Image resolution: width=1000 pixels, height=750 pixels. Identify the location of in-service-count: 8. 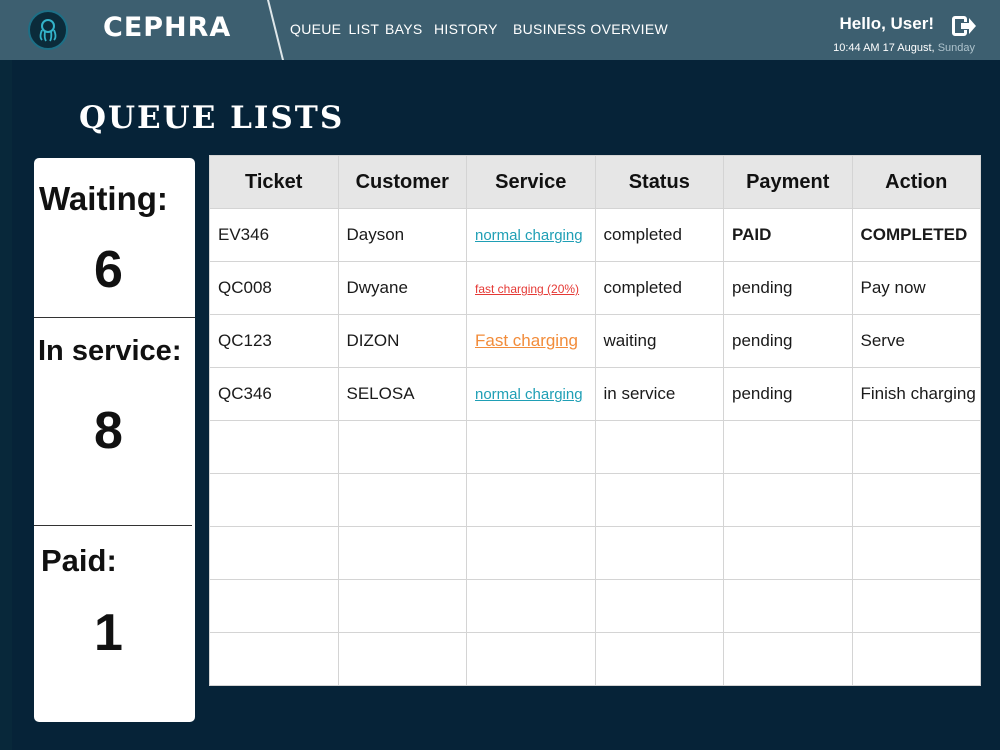
(108, 431).